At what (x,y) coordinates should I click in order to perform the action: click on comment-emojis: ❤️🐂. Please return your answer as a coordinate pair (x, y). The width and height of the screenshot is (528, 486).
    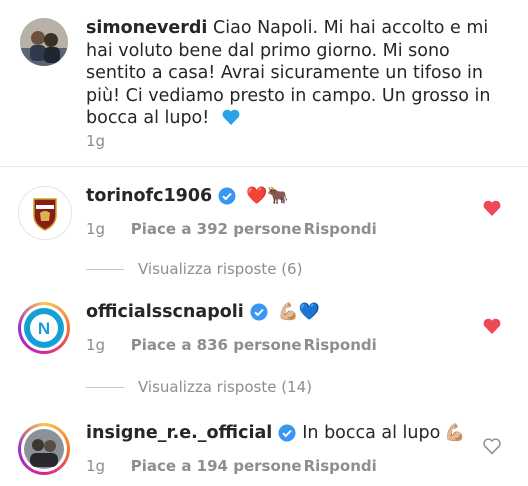
    Looking at the image, I should click on (267, 196).